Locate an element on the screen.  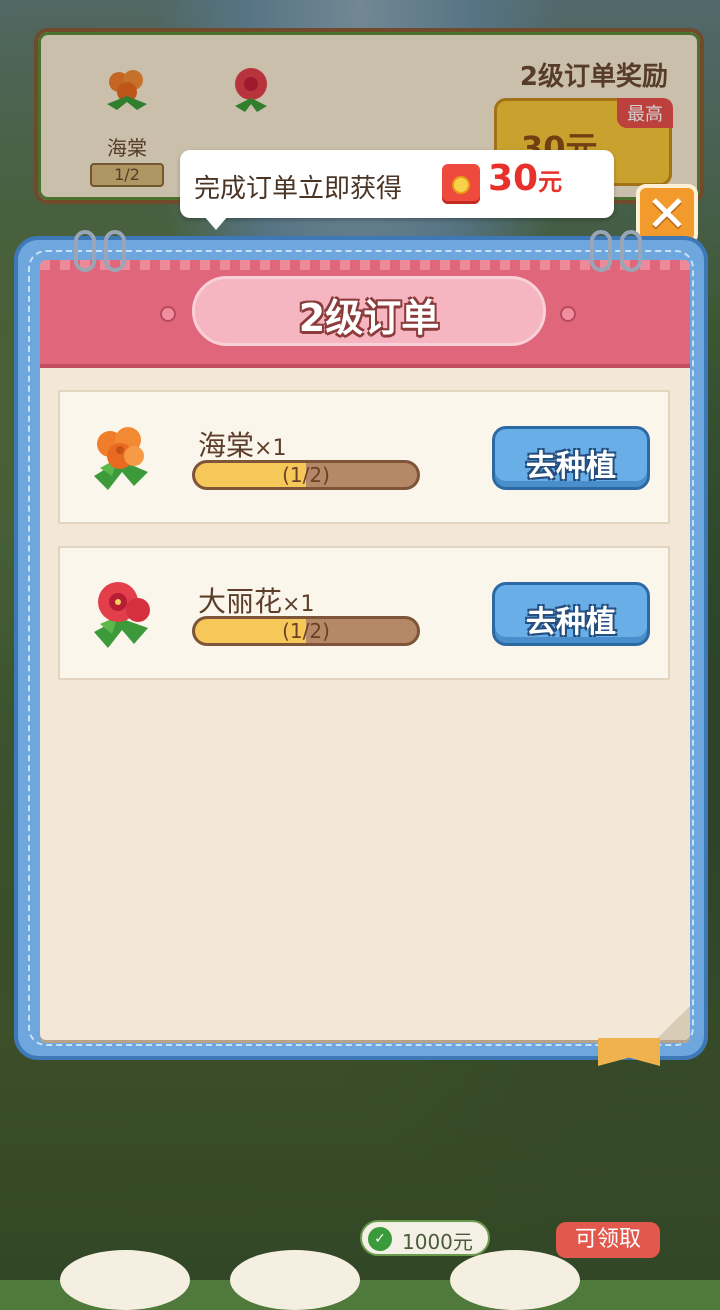
order-sheet-header: 2级订单 is located at coordinates (365, 314).